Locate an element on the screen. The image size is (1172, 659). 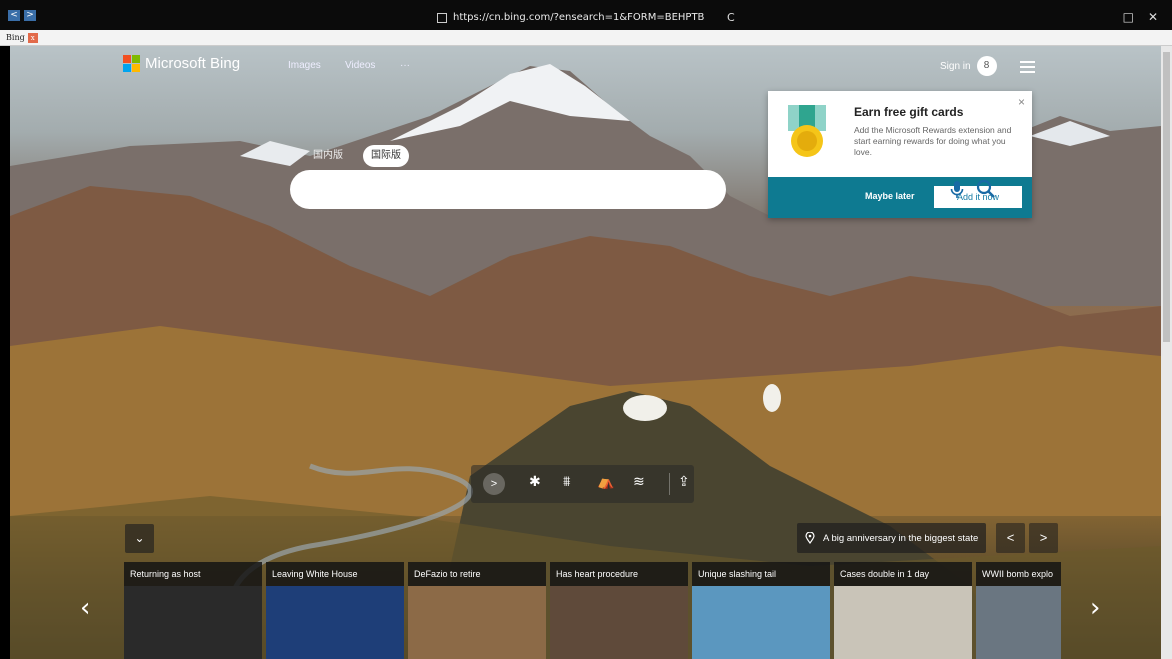
news-card: DeFazio to retire is located at coordinates (477, 610).